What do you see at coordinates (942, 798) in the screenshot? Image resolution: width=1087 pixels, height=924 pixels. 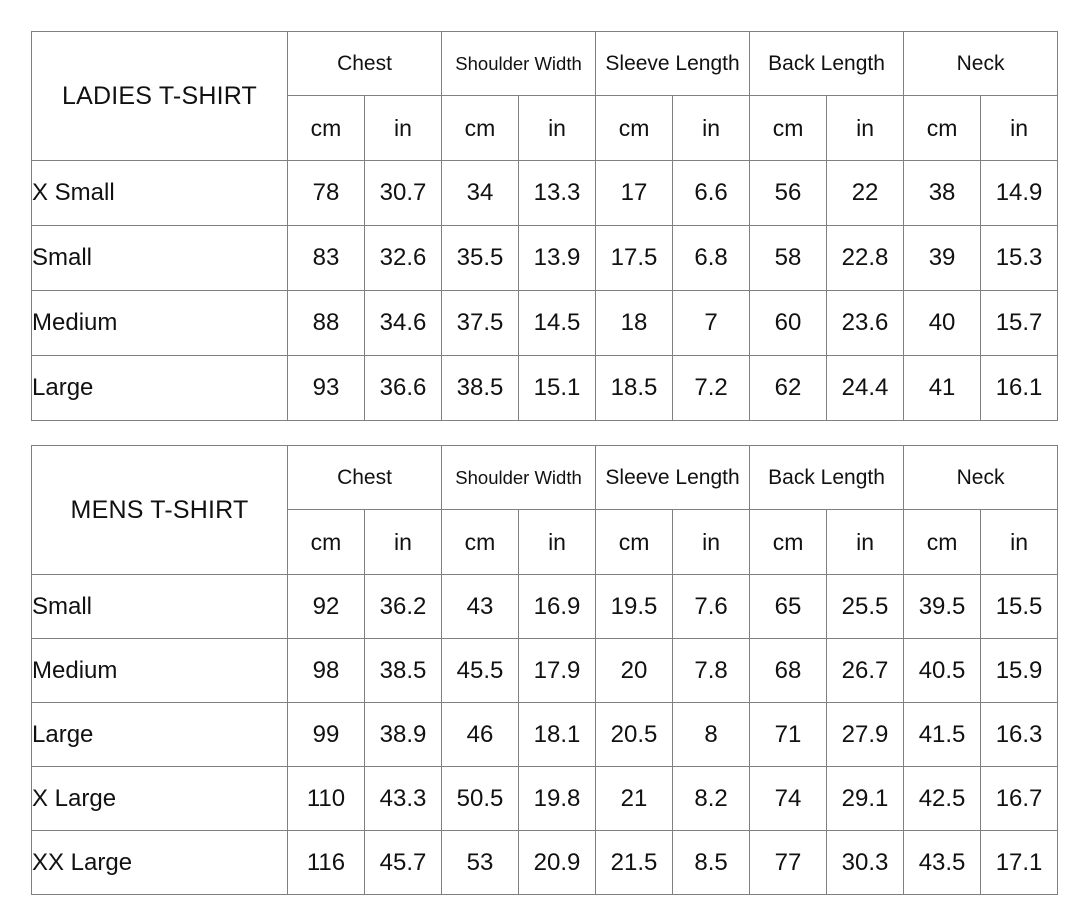 I see `measure-value: 42.5` at bounding box center [942, 798].